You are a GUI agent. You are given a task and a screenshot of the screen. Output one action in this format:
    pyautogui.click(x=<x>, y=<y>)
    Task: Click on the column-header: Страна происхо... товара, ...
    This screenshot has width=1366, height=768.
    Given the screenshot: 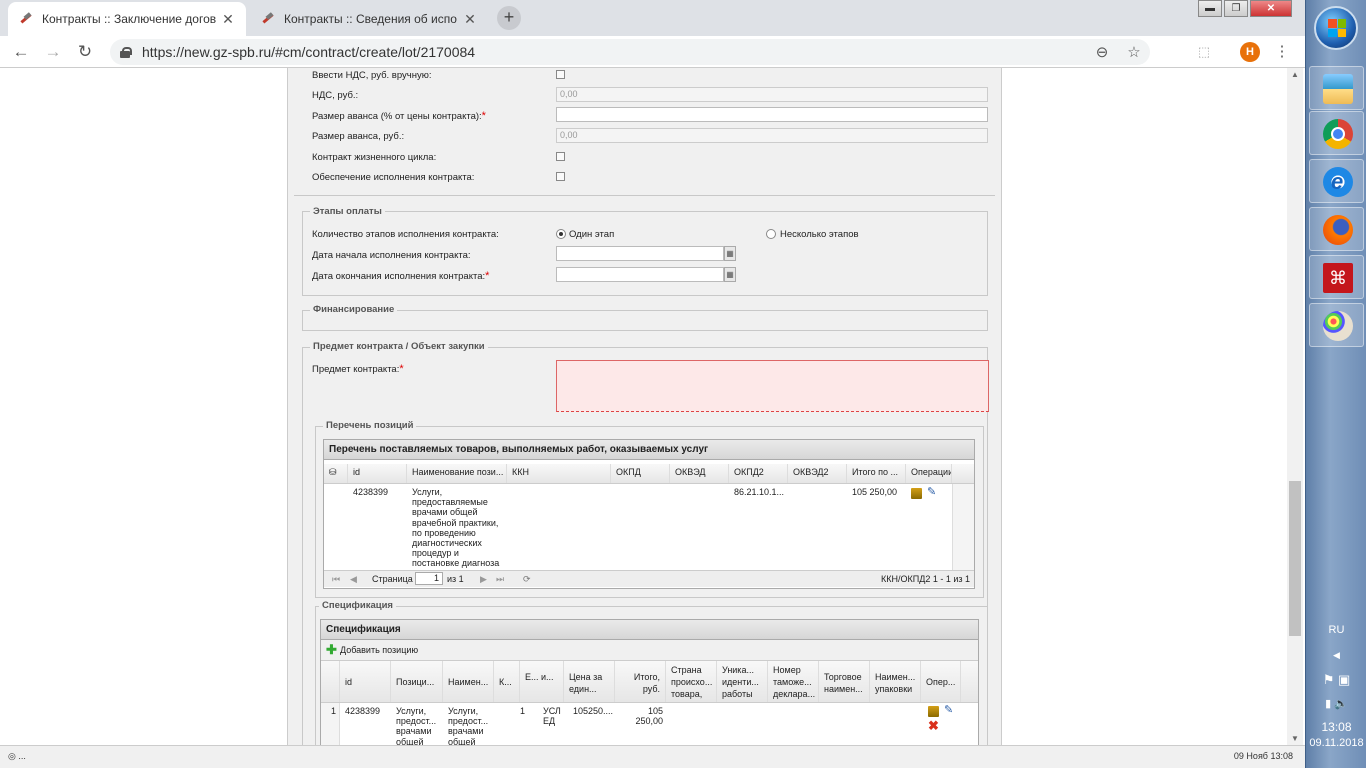 What is the action you would take?
    pyautogui.click(x=691, y=681)
    